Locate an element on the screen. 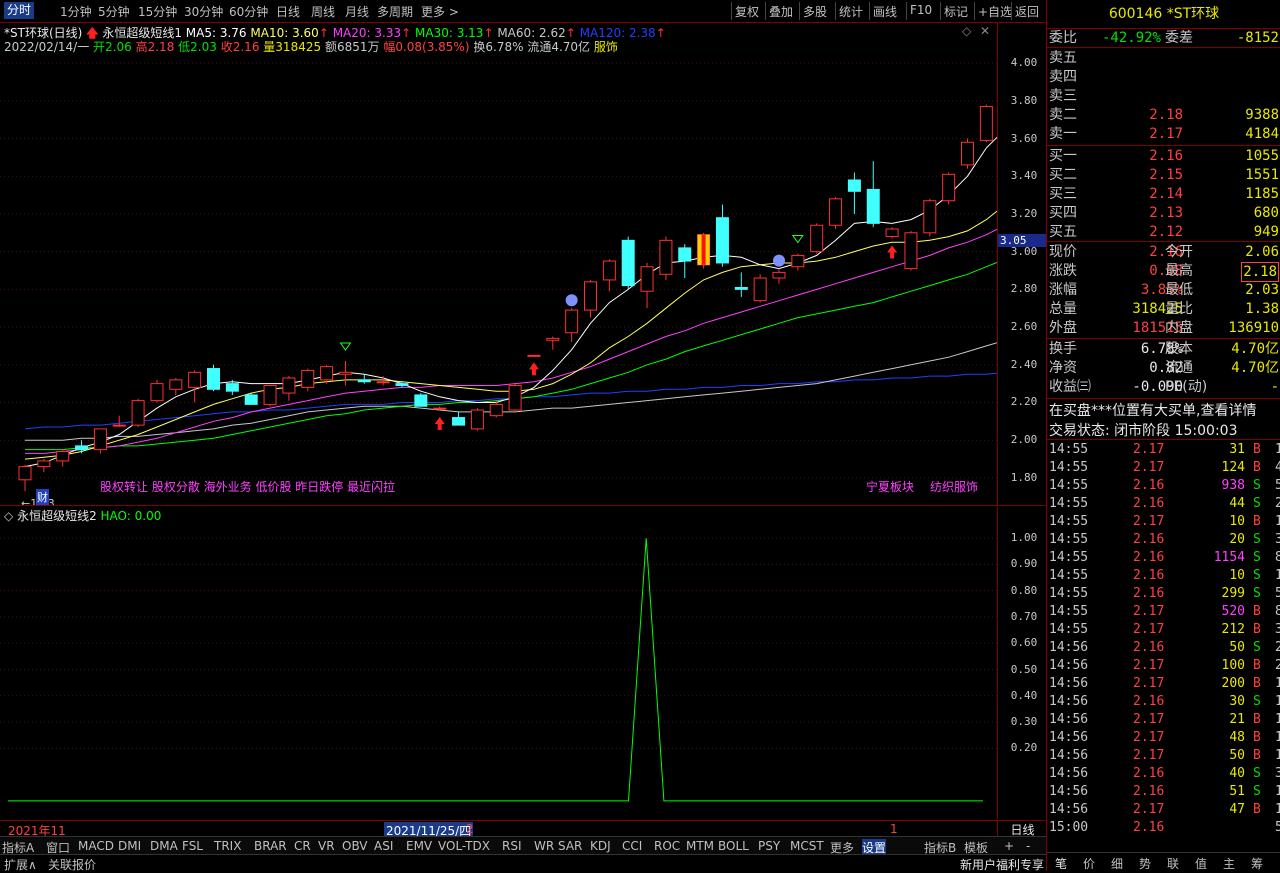 This screenshot has height=873, width=1280. quote-tab: 值 is located at coordinates (1201, 863).